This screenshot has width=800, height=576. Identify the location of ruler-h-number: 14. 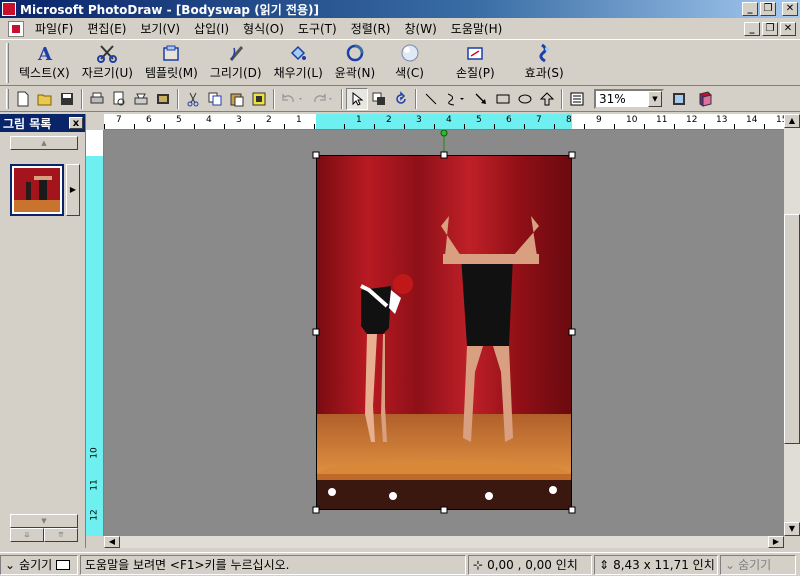
(752, 120).